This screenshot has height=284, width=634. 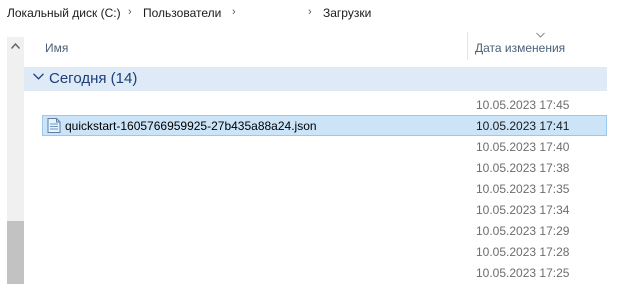 I want to click on chevron-down-icon, so click(x=38, y=76).